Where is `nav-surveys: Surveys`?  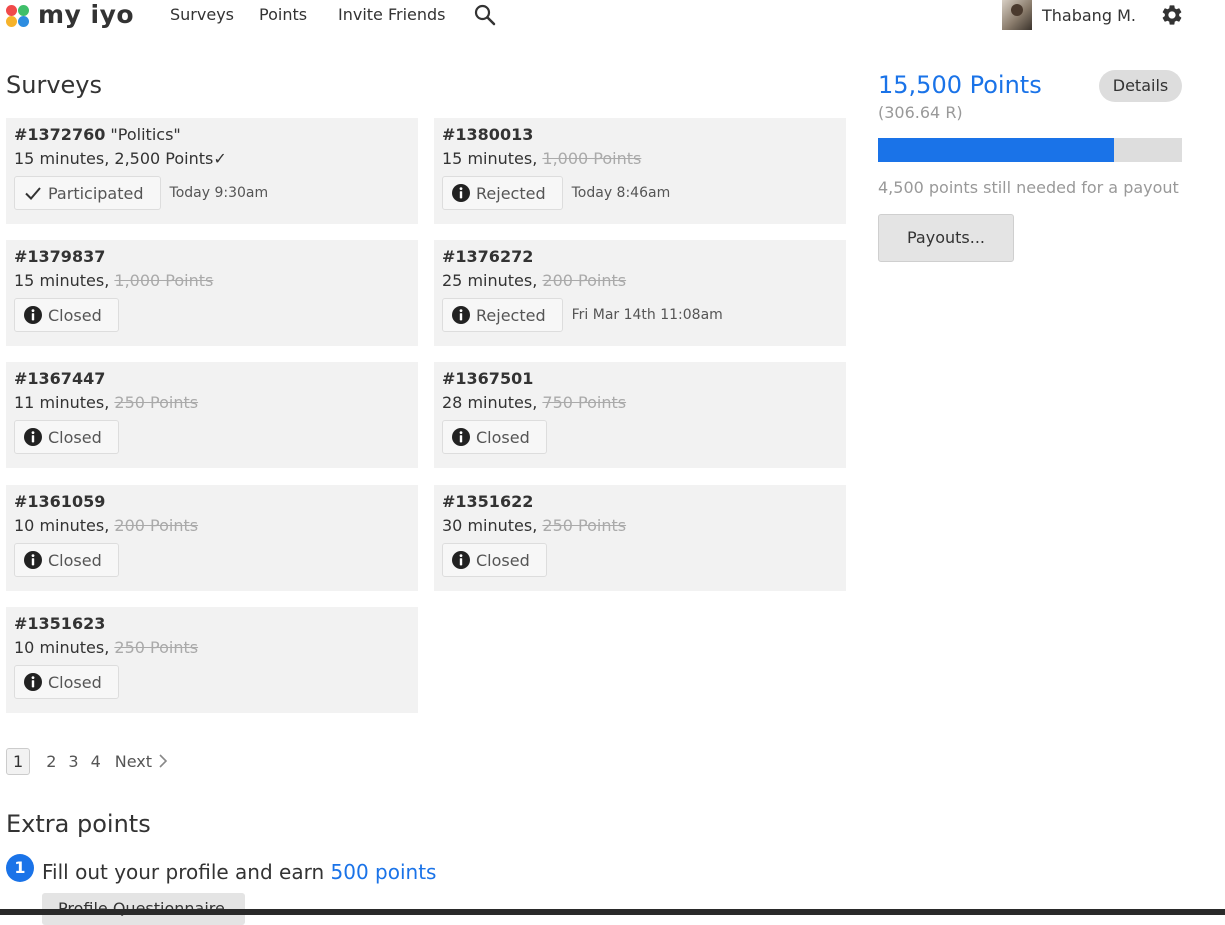 nav-surveys: Surveys is located at coordinates (202, 14).